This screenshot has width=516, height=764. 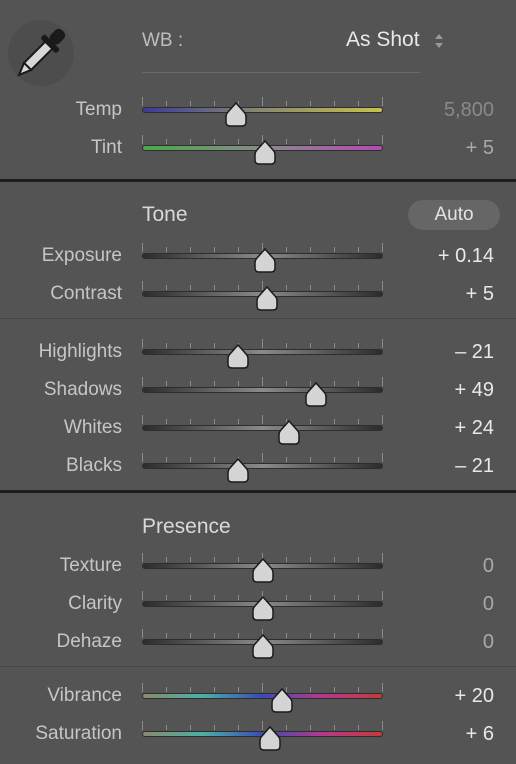 I want to click on slider-row-clarity: Clarity 0, so click(x=258, y=605).